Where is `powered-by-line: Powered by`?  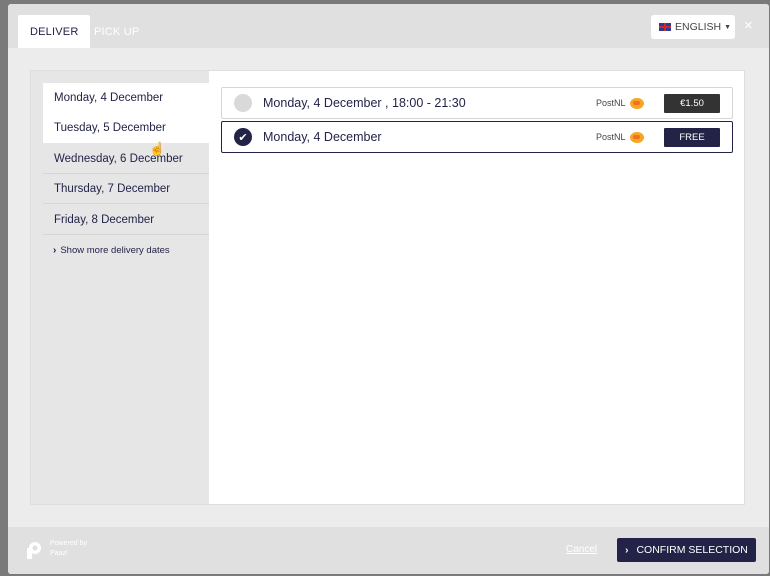
powered-by-line: Powered by is located at coordinates (68, 543).